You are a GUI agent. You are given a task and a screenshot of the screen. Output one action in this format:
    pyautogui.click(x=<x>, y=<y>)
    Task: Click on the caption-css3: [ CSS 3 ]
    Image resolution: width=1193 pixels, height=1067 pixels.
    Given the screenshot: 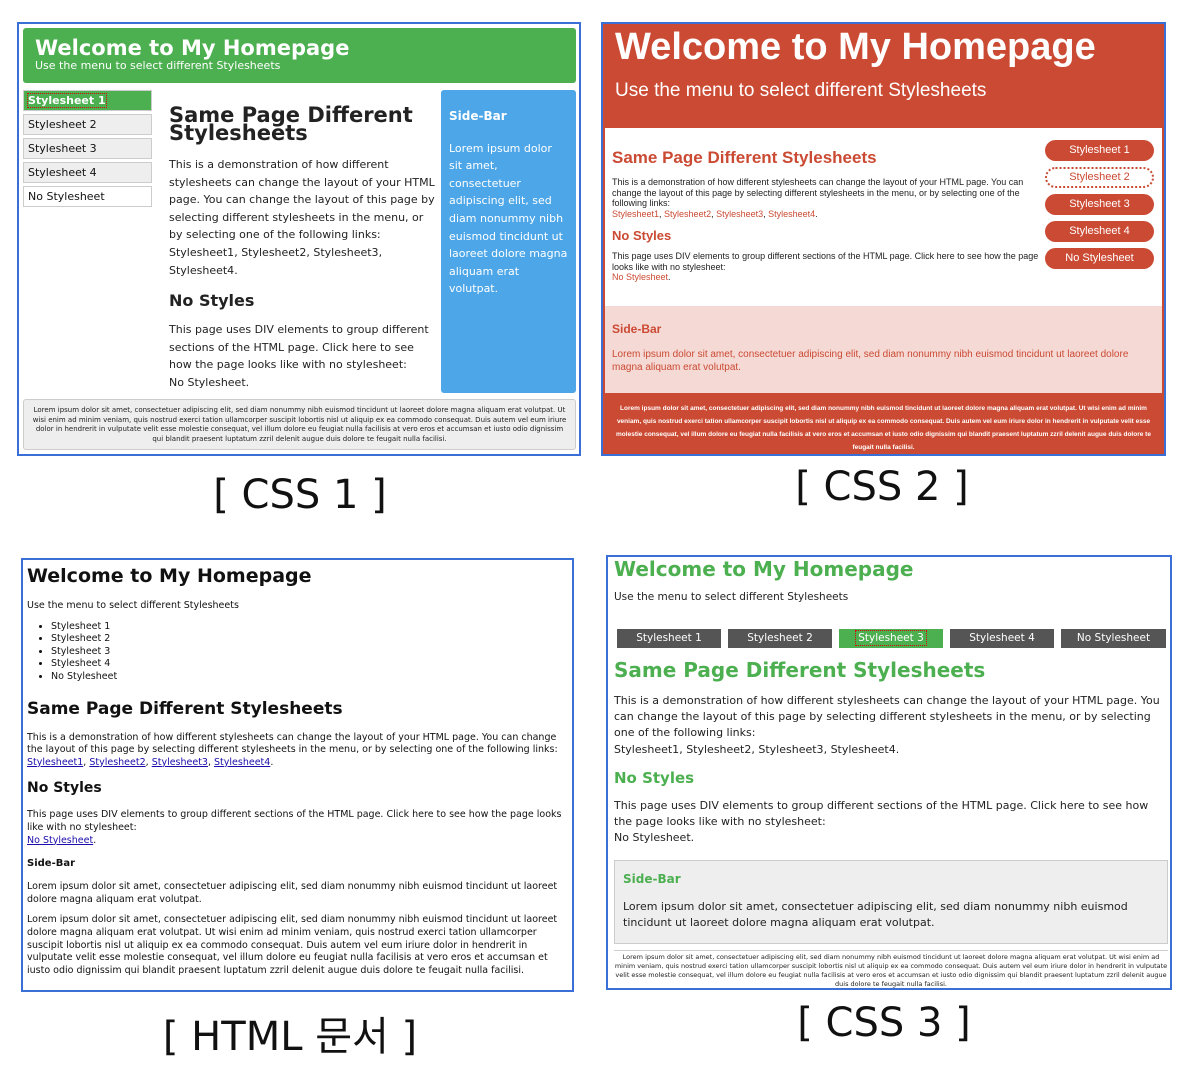 What is the action you would take?
    pyautogui.click(x=884, y=1023)
    